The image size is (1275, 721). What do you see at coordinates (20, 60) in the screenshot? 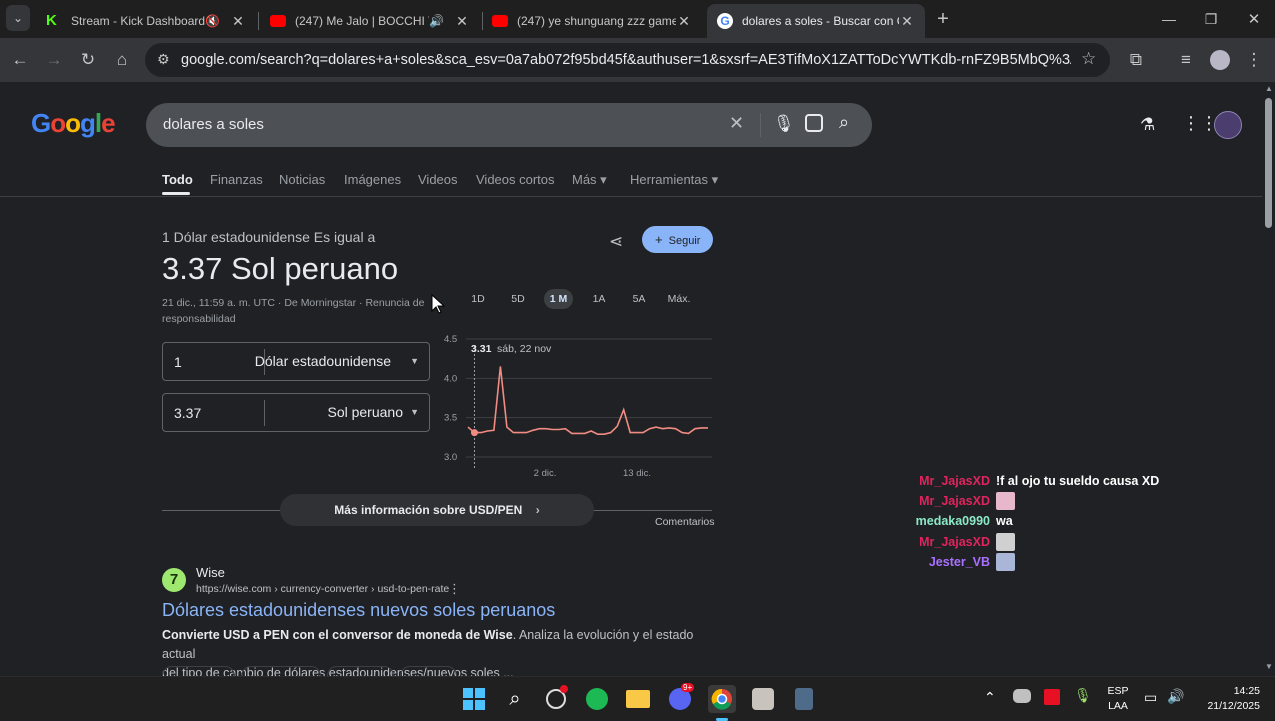
I see `back-icon: ←` at bounding box center [20, 60].